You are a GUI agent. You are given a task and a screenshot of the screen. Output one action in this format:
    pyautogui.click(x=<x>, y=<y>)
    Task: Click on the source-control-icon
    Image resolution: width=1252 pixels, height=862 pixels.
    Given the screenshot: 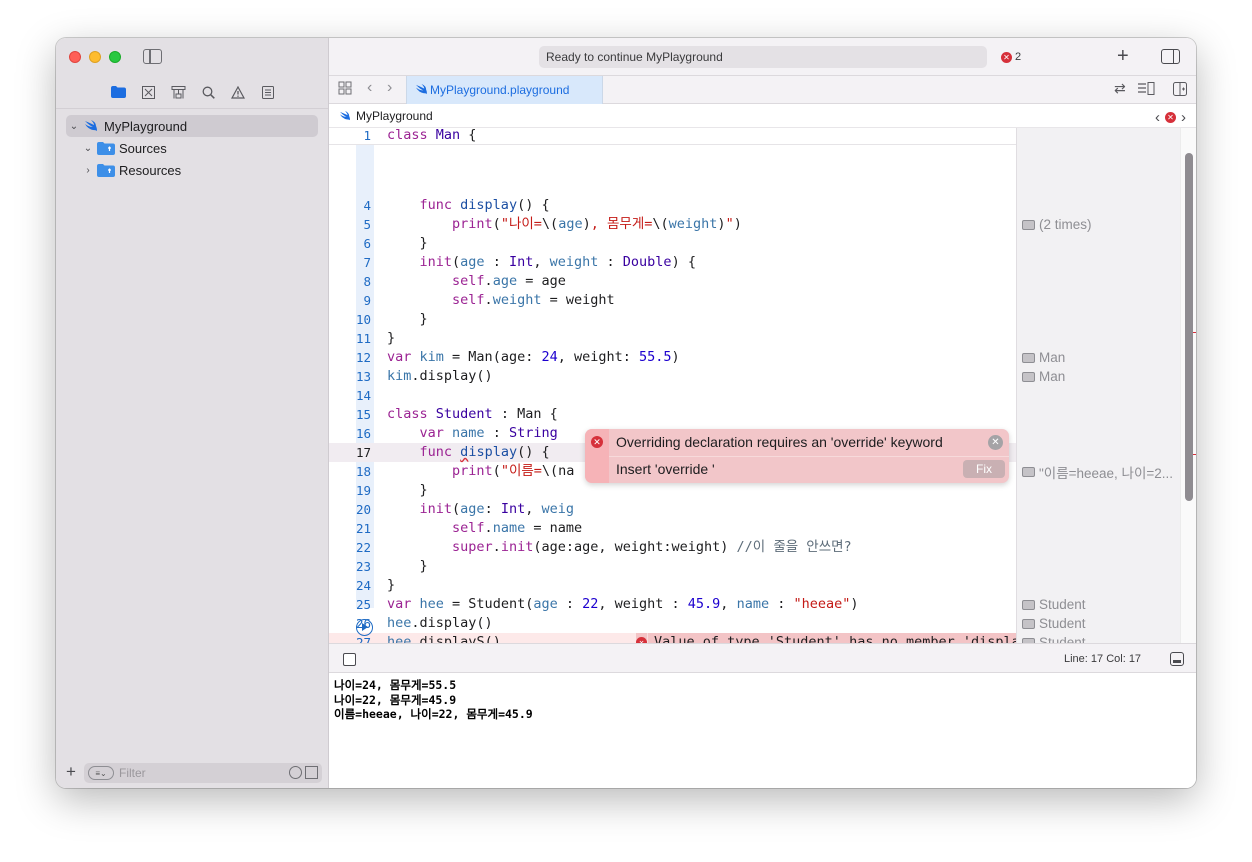 What is the action you would take?
    pyautogui.click(x=148, y=92)
    